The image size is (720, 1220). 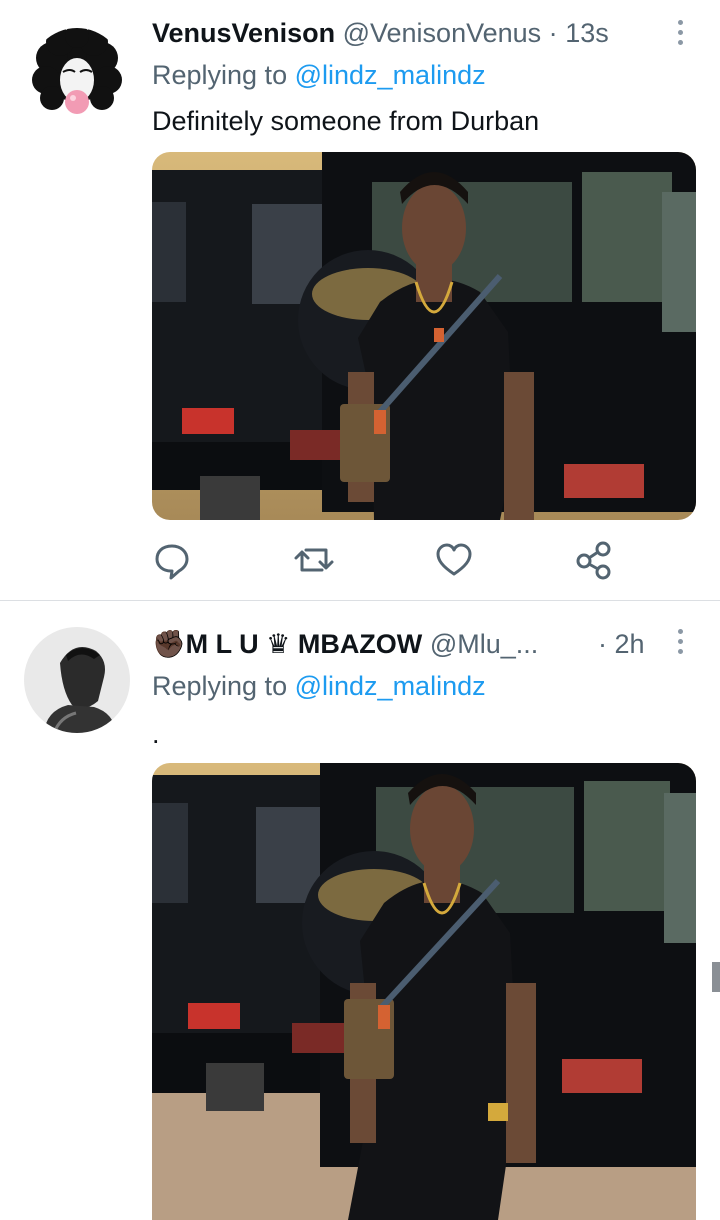 What do you see at coordinates (442, 33) in the screenshot?
I see `handle: @VenisonVenus` at bounding box center [442, 33].